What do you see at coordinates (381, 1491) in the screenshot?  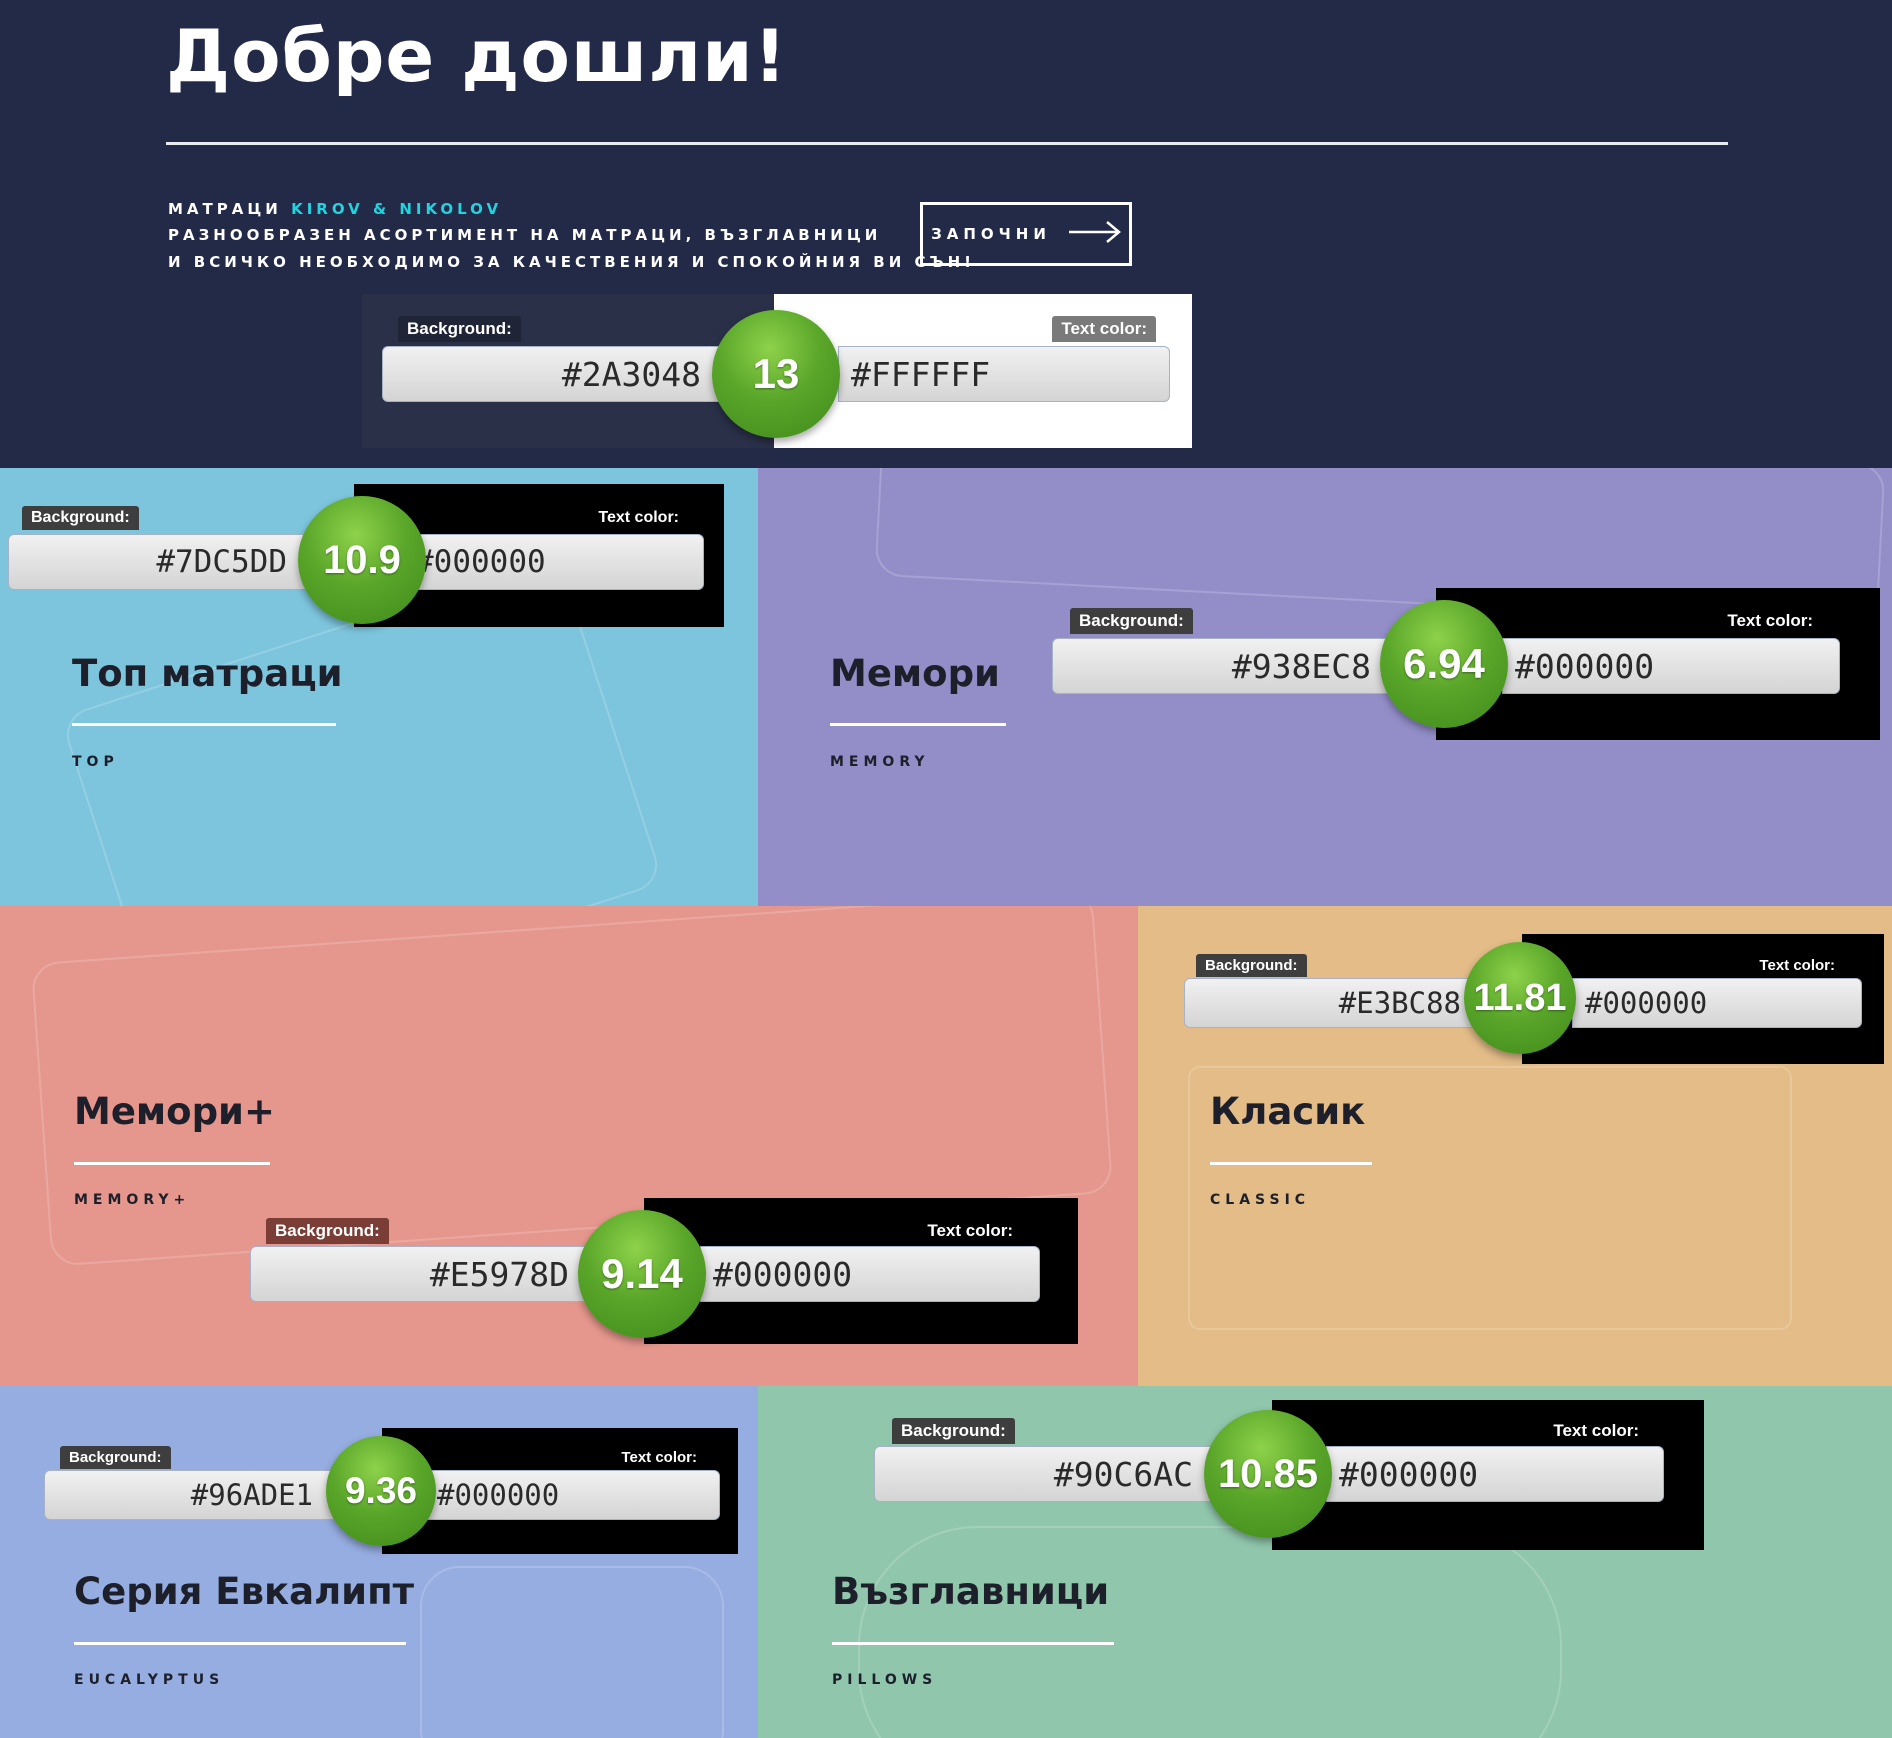 I see `contrast-ratio-badge: 9.36` at bounding box center [381, 1491].